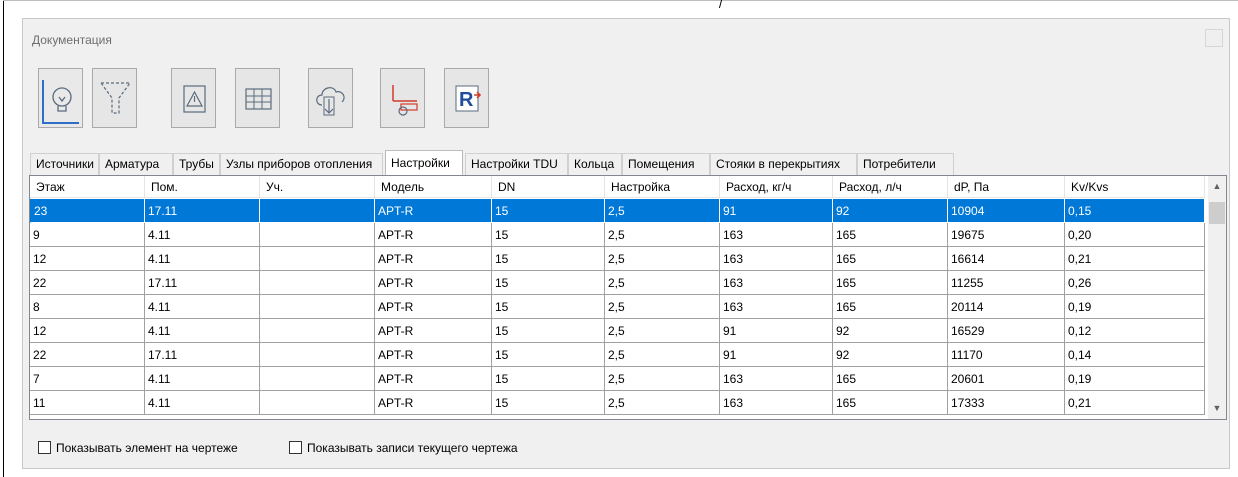 The height and width of the screenshot is (477, 1238). Describe the element at coordinates (905, 164) in the screenshot. I see `tab-consumers: Потребители` at that location.